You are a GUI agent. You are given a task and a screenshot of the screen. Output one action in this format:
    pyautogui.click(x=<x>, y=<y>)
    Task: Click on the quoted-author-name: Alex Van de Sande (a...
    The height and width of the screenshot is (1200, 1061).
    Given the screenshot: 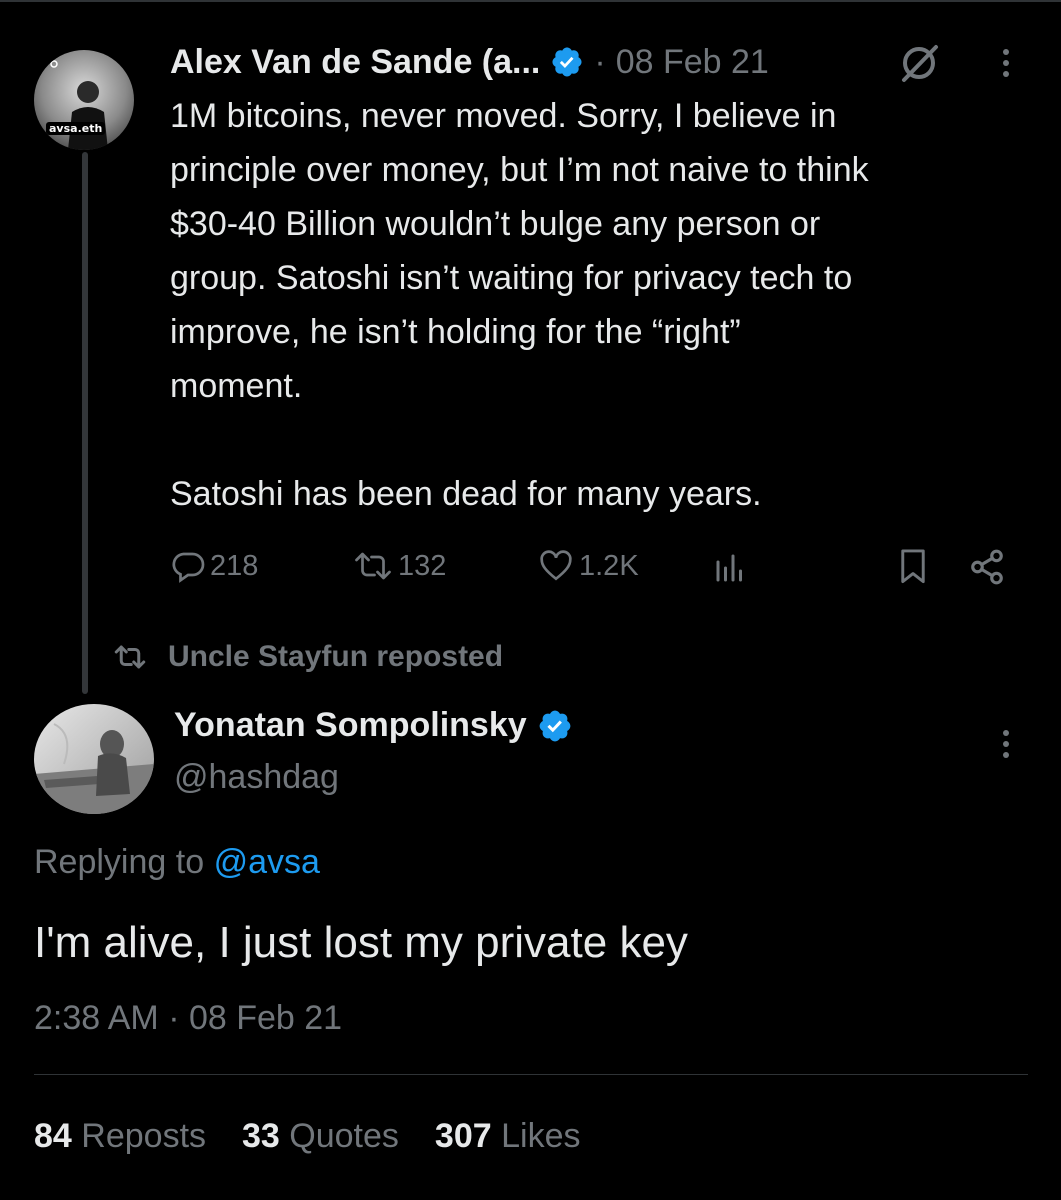 What is the action you would take?
    pyautogui.click(x=355, y=62)
    